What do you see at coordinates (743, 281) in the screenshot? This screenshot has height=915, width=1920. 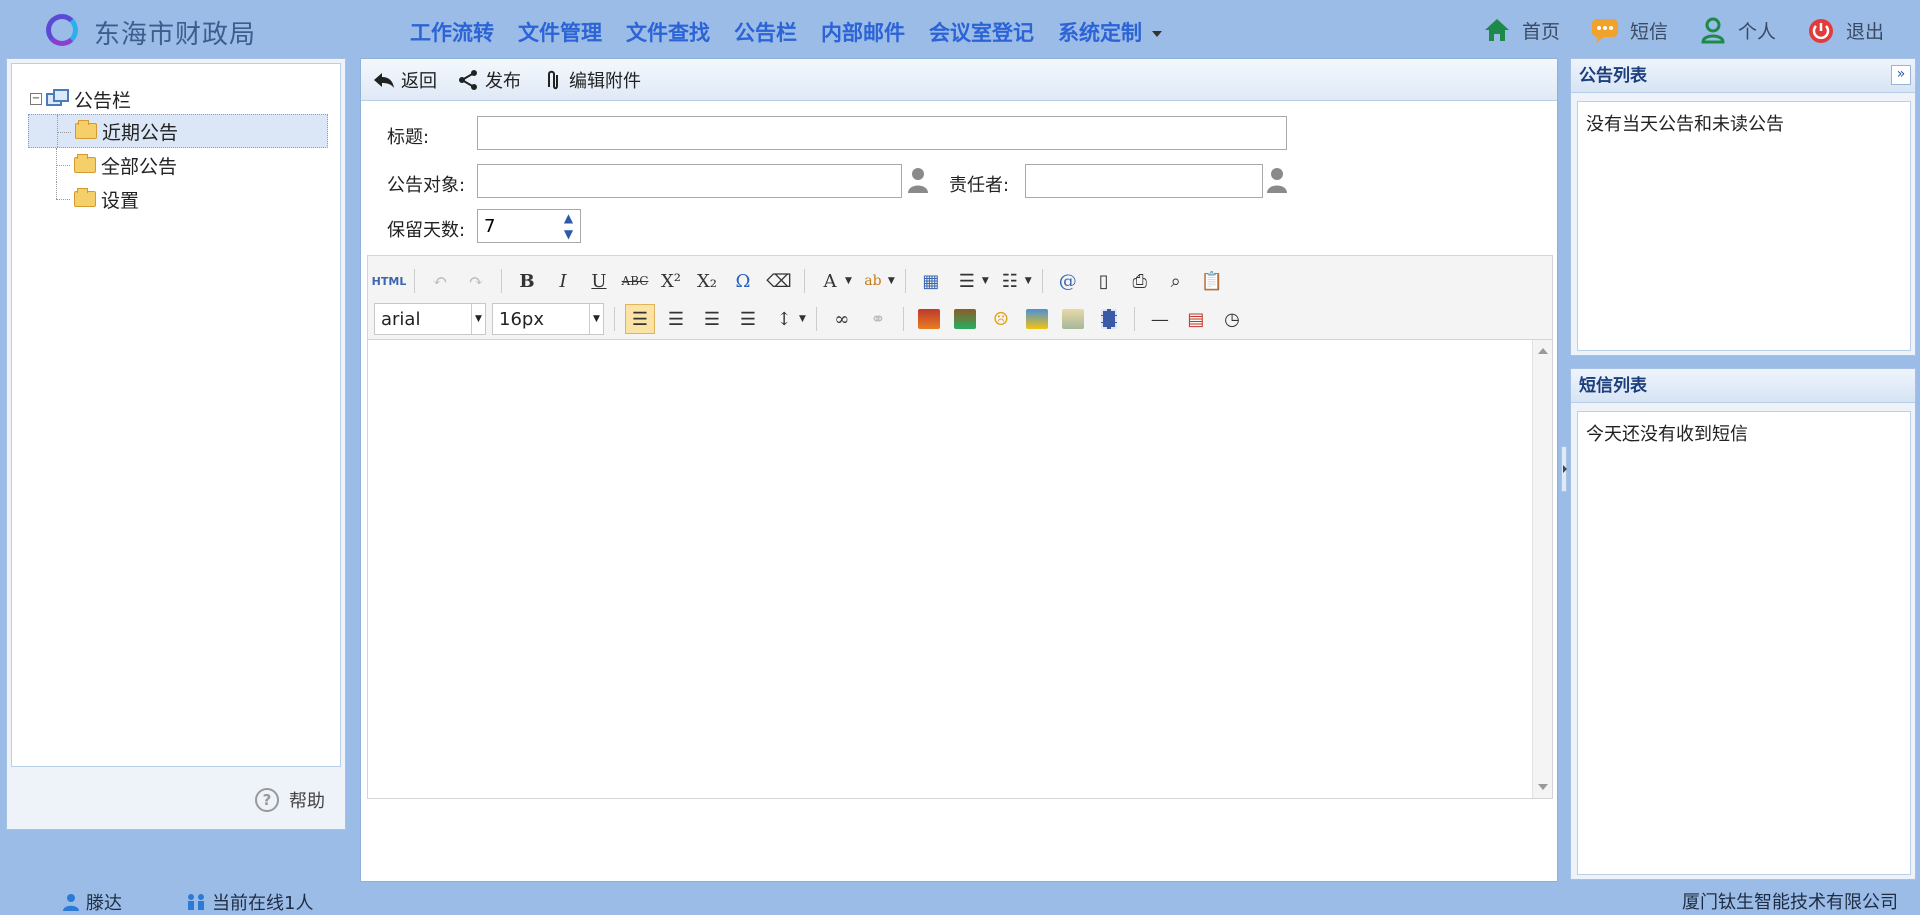 I see `special-char-icon: Ω` at bounding box center [743, 281].